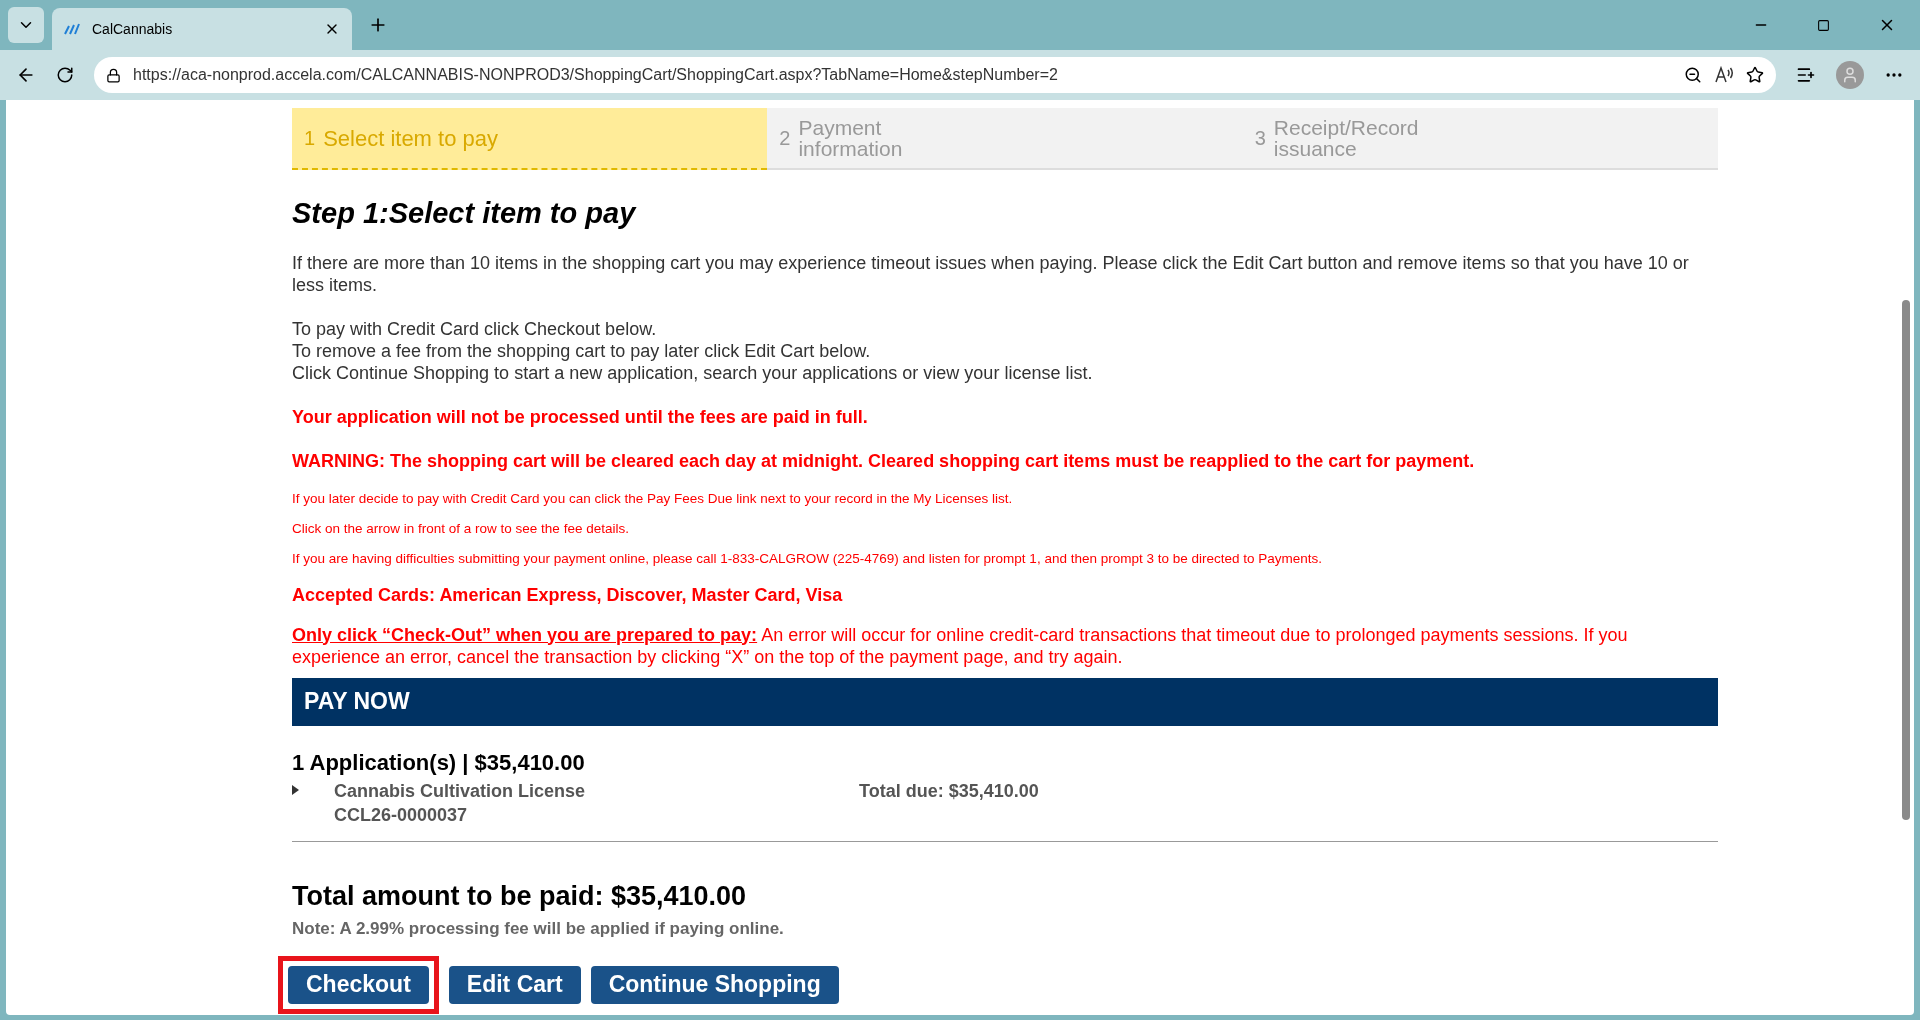 The height and width of the screenshot is (1020, 1920). Describe the element at coordinates (113, 75) in the screenshot. I see `lock-icon` at that location.